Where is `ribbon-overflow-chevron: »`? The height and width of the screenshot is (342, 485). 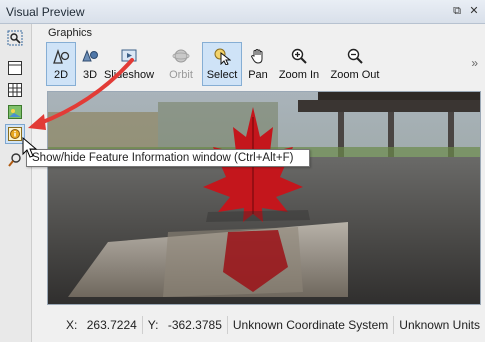
ribbon-overflow-chevron: » is located at coordinates (474, 63).